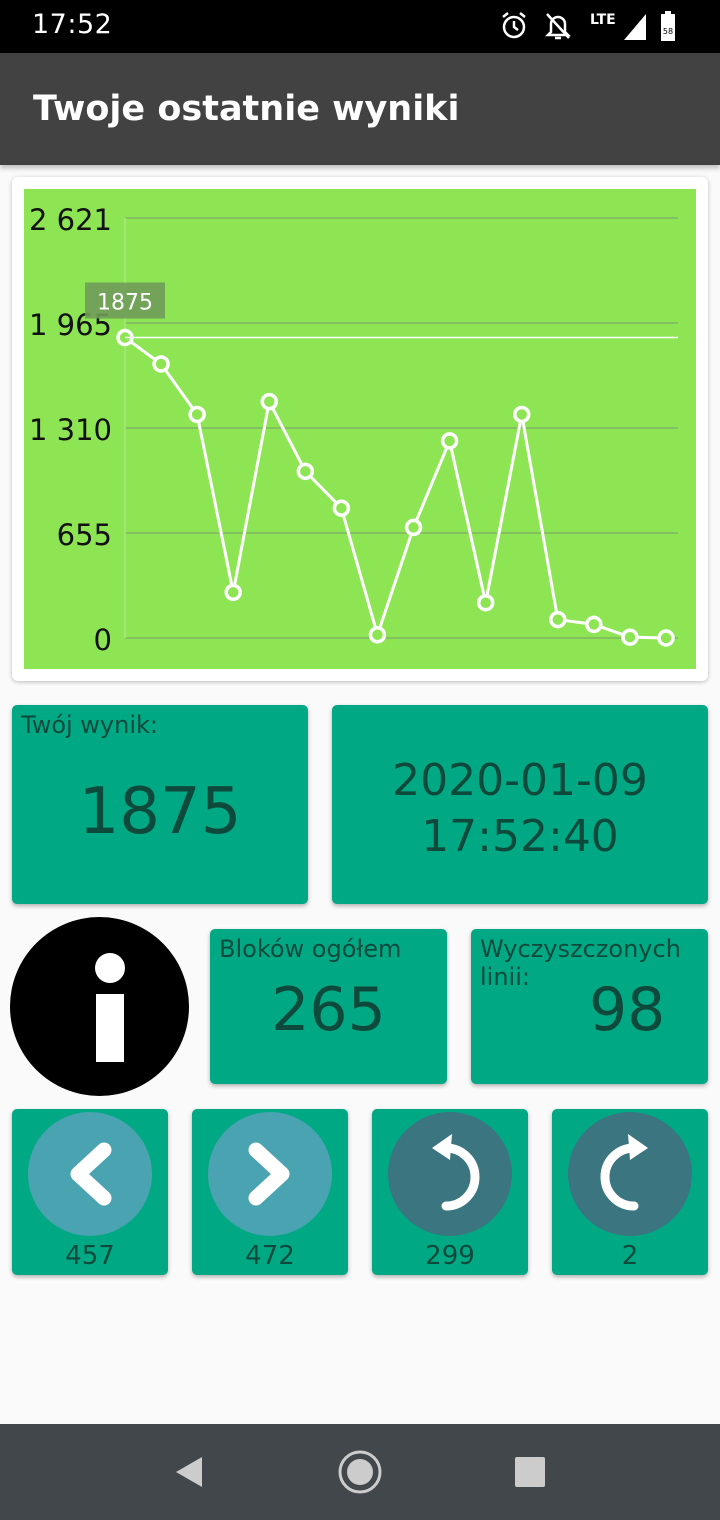 This screenshot has width=720, height=1520. I want to click on highlight-label: 1875, so click(125, 303).